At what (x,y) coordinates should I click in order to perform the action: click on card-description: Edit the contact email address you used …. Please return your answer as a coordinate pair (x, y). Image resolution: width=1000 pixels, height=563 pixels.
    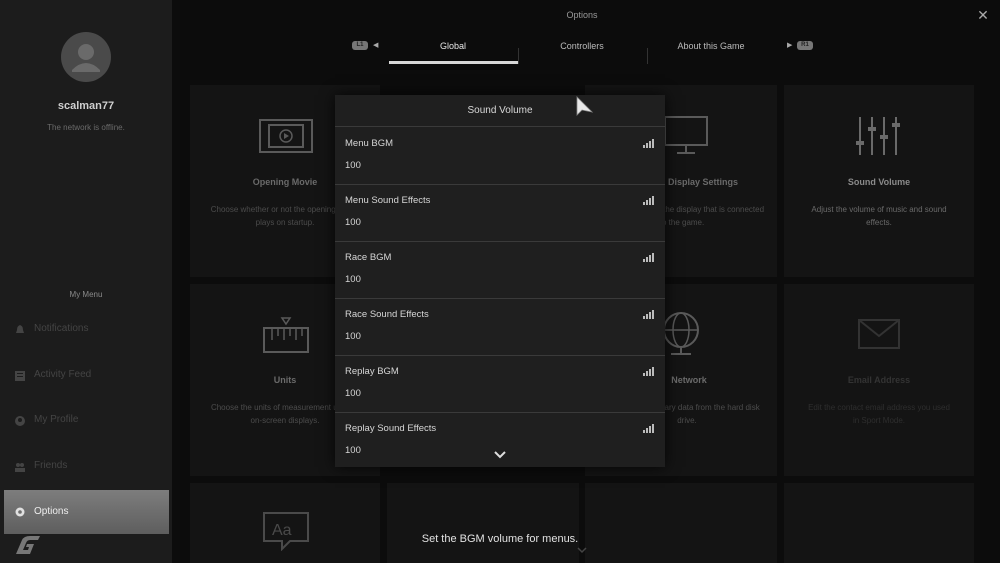
    Looking at the image, I should click on (879, 414).